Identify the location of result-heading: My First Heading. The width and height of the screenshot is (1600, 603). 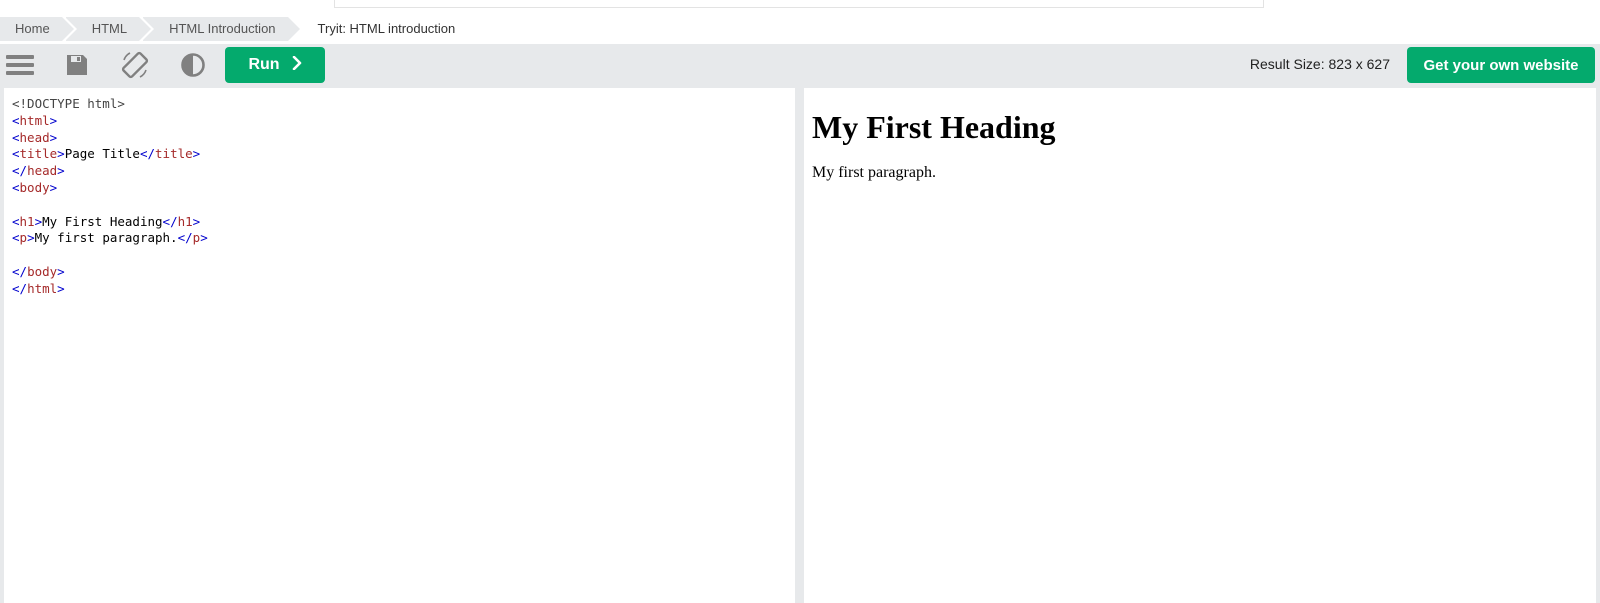
(934, 127).